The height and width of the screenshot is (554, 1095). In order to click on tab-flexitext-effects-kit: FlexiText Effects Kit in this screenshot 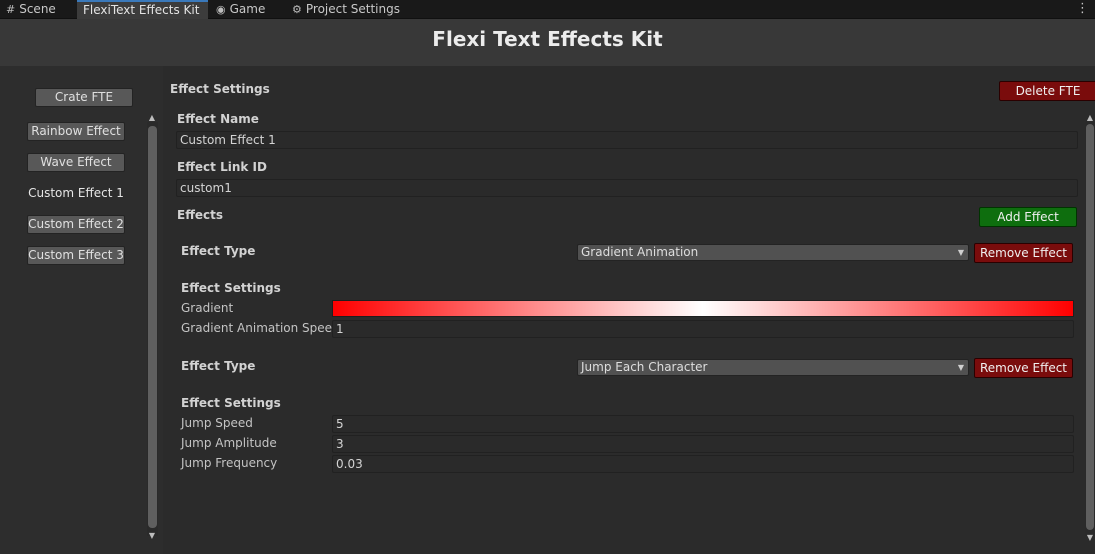, I will do `click(142, 9)`.